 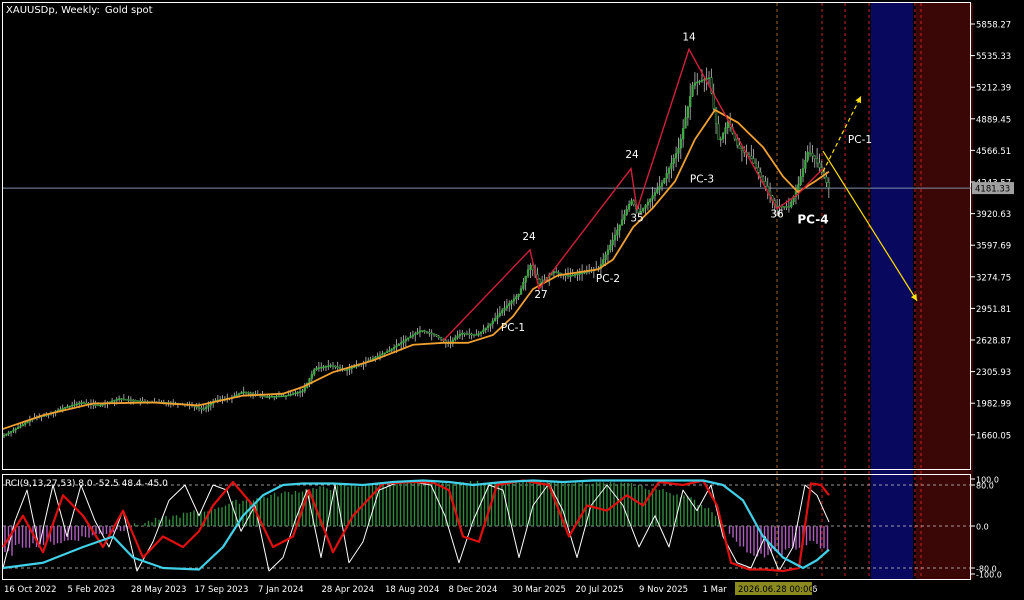 I want to click on y-tick-label: 1660.05, so click(x=993, y=436).